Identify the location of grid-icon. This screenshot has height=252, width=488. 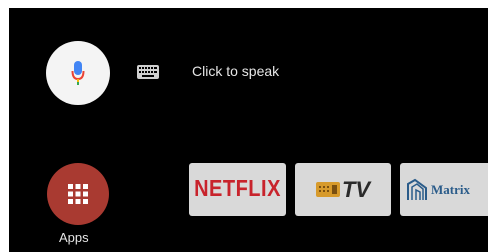
(78, 194).